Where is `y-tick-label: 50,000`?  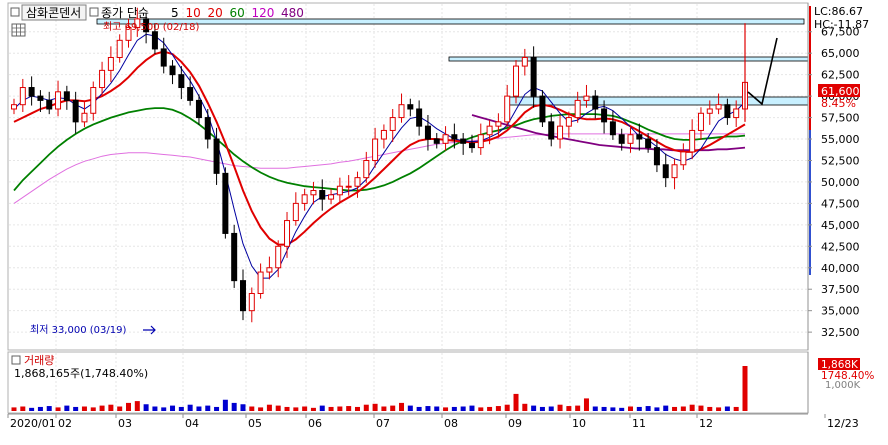 y-tick-label: 50,000 is located at coordinates (840, 182).